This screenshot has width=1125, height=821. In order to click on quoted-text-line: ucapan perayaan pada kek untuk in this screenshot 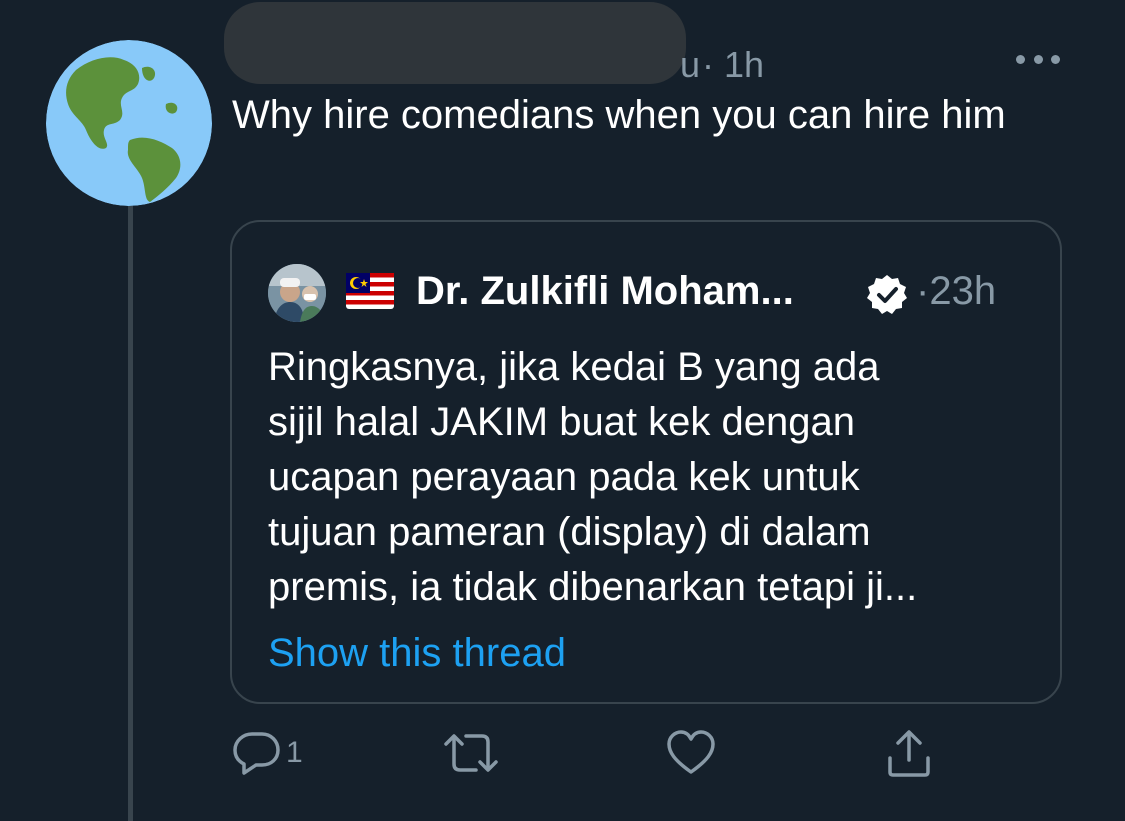, I will do `click(564, 477)`.